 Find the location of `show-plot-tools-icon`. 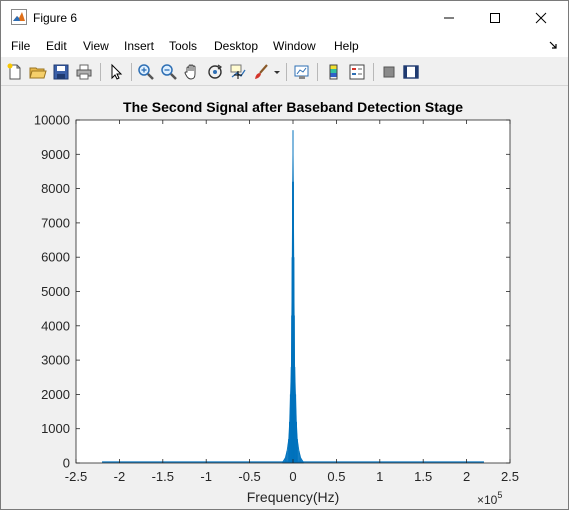

show-plot-tools-icon is located at coordinates (411, 72).